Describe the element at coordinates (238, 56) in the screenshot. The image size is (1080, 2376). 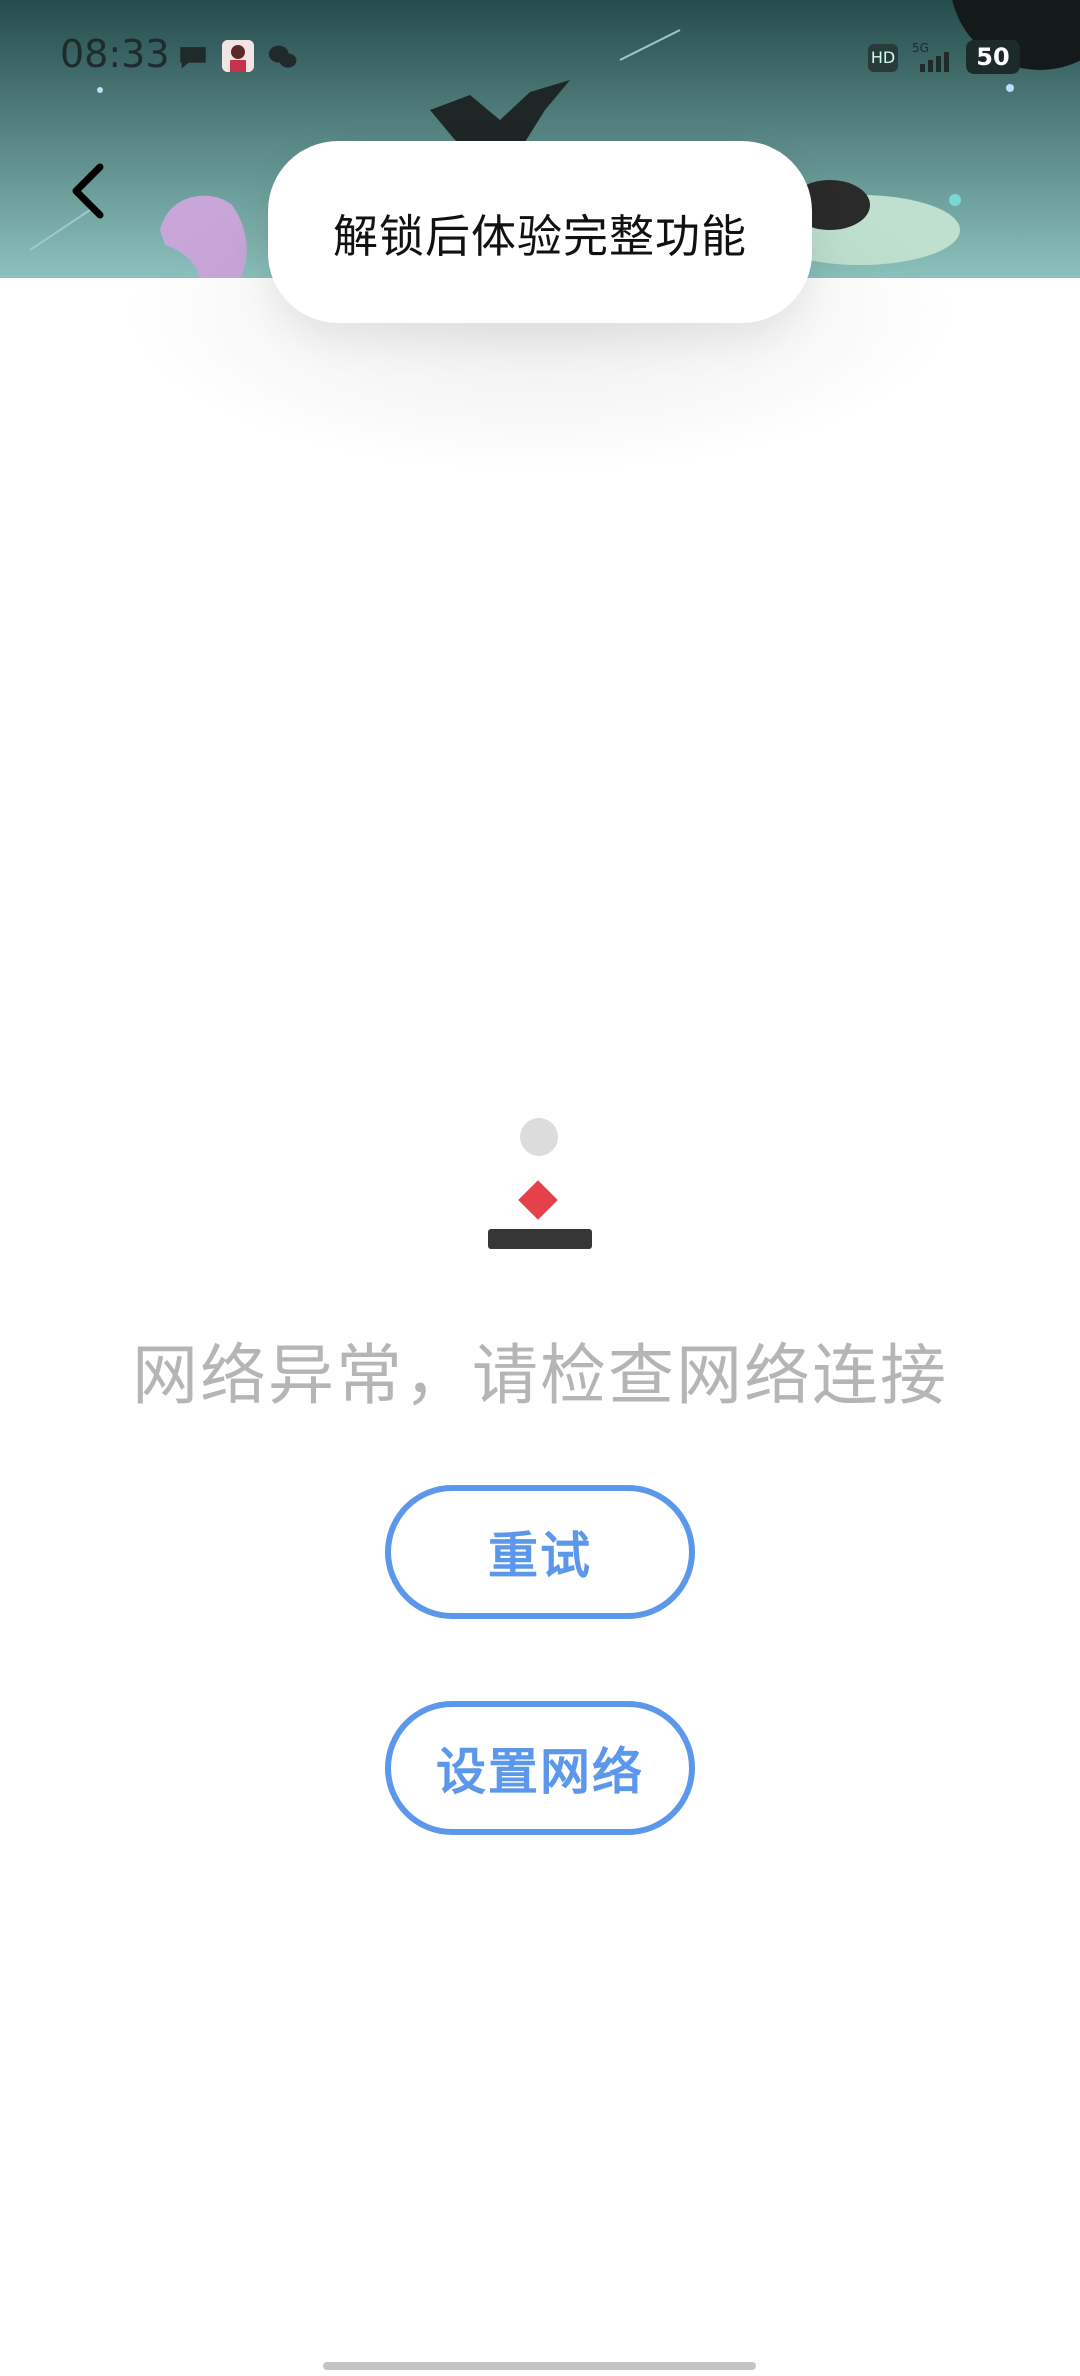
I see `profile-icon` at that location.